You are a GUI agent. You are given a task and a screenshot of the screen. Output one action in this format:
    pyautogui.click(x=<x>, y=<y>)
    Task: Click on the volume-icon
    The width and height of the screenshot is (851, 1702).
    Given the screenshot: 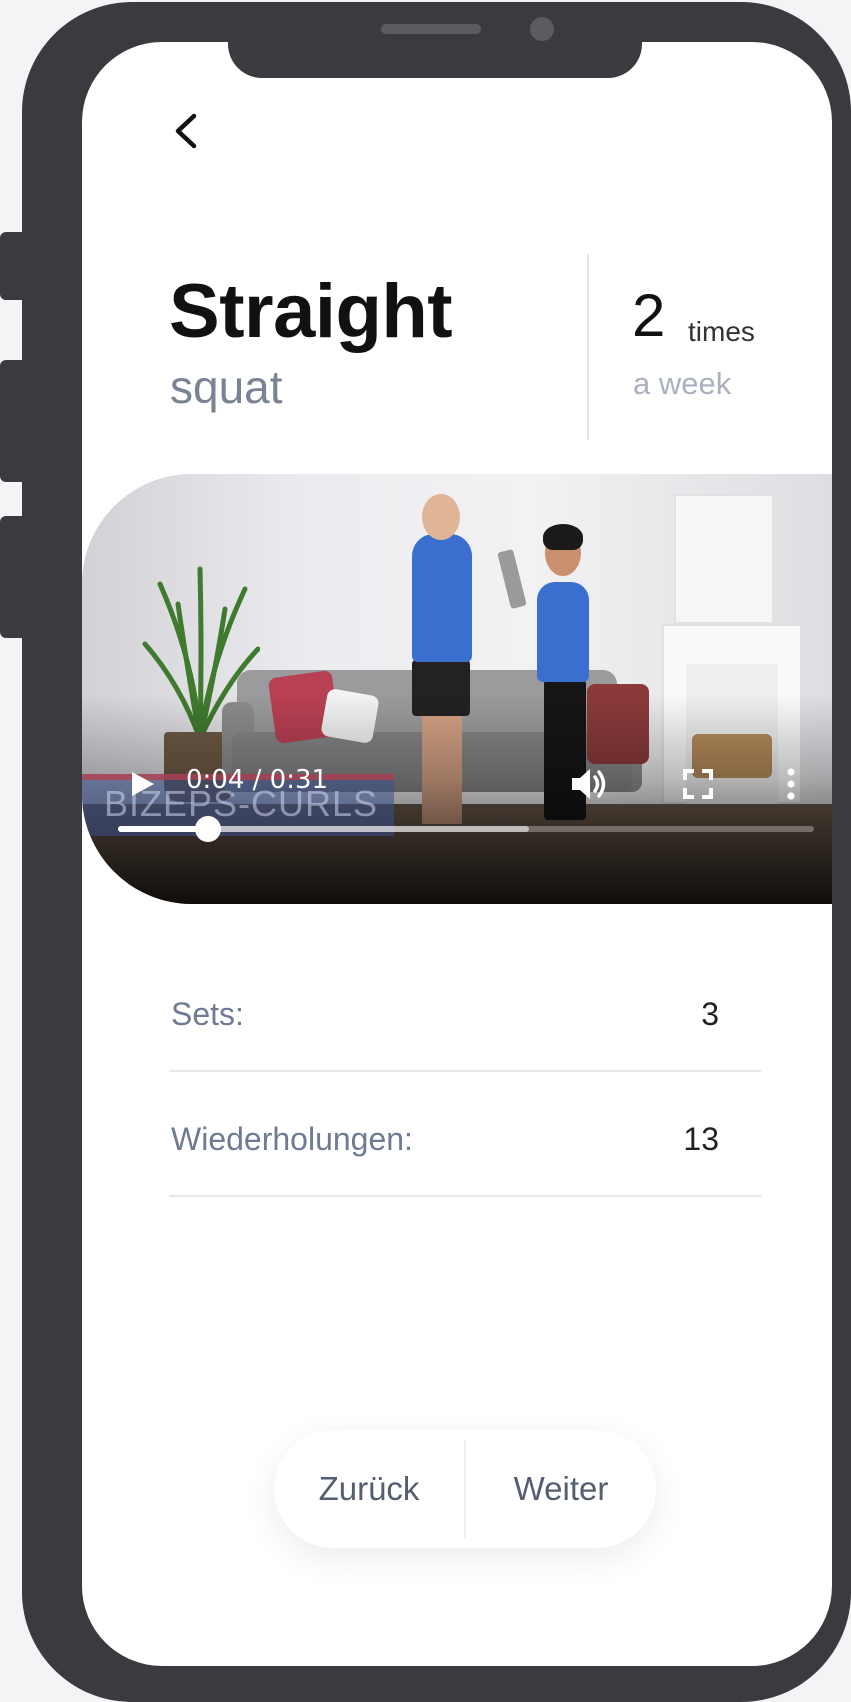 What is the action you would take?
    pyautogui.click(x=589, y=784)
    